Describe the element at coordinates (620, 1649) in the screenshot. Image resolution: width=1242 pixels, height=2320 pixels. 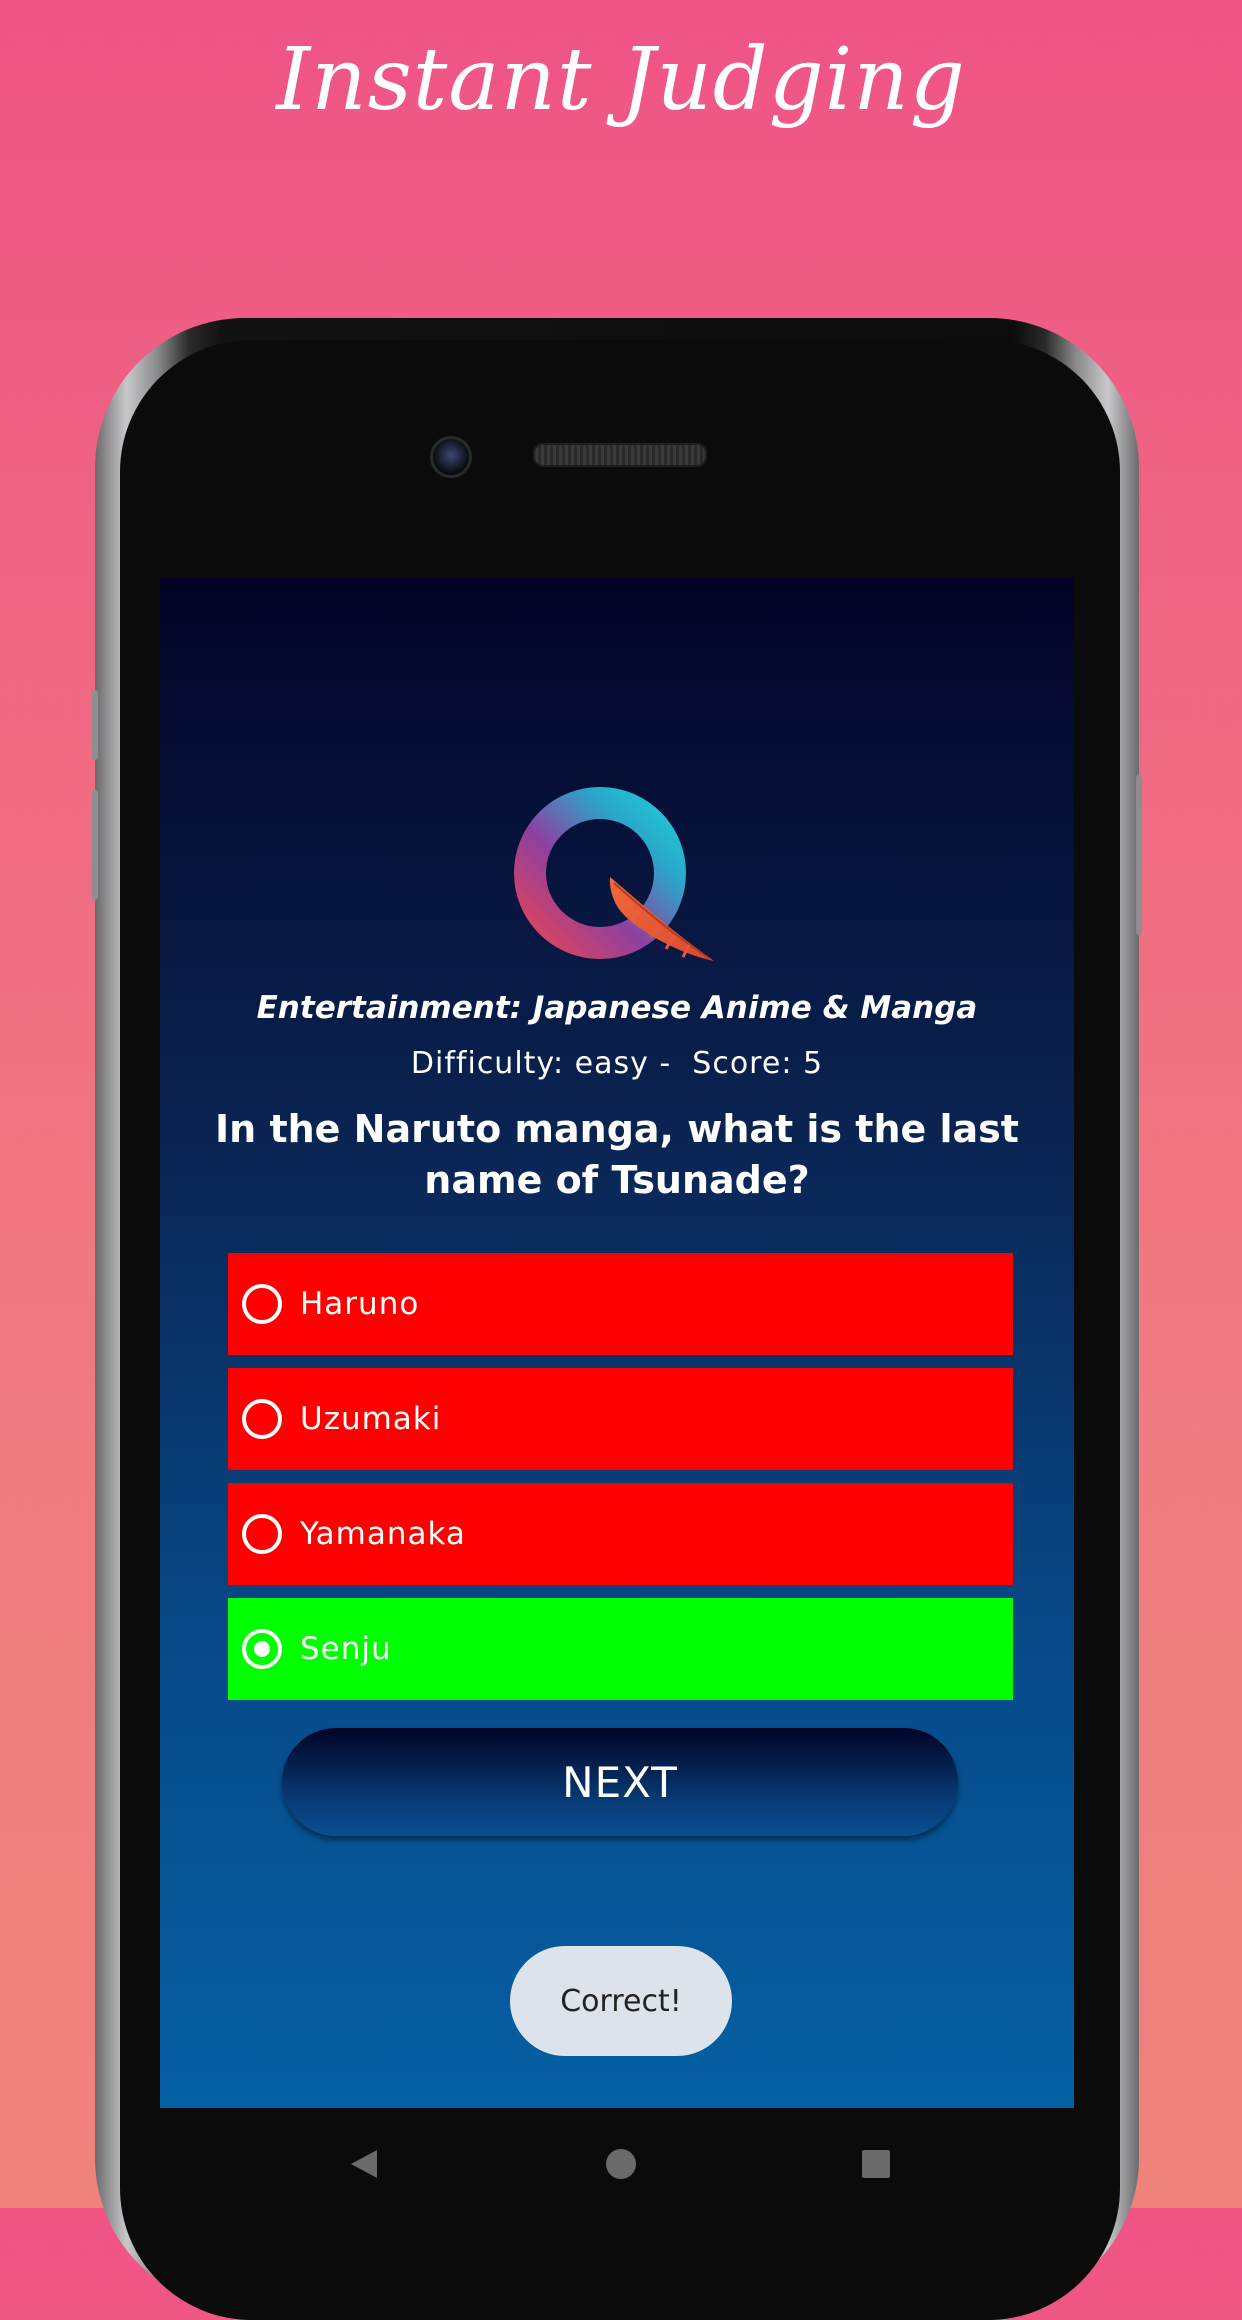
I see `answer-option: Senju` at that location.